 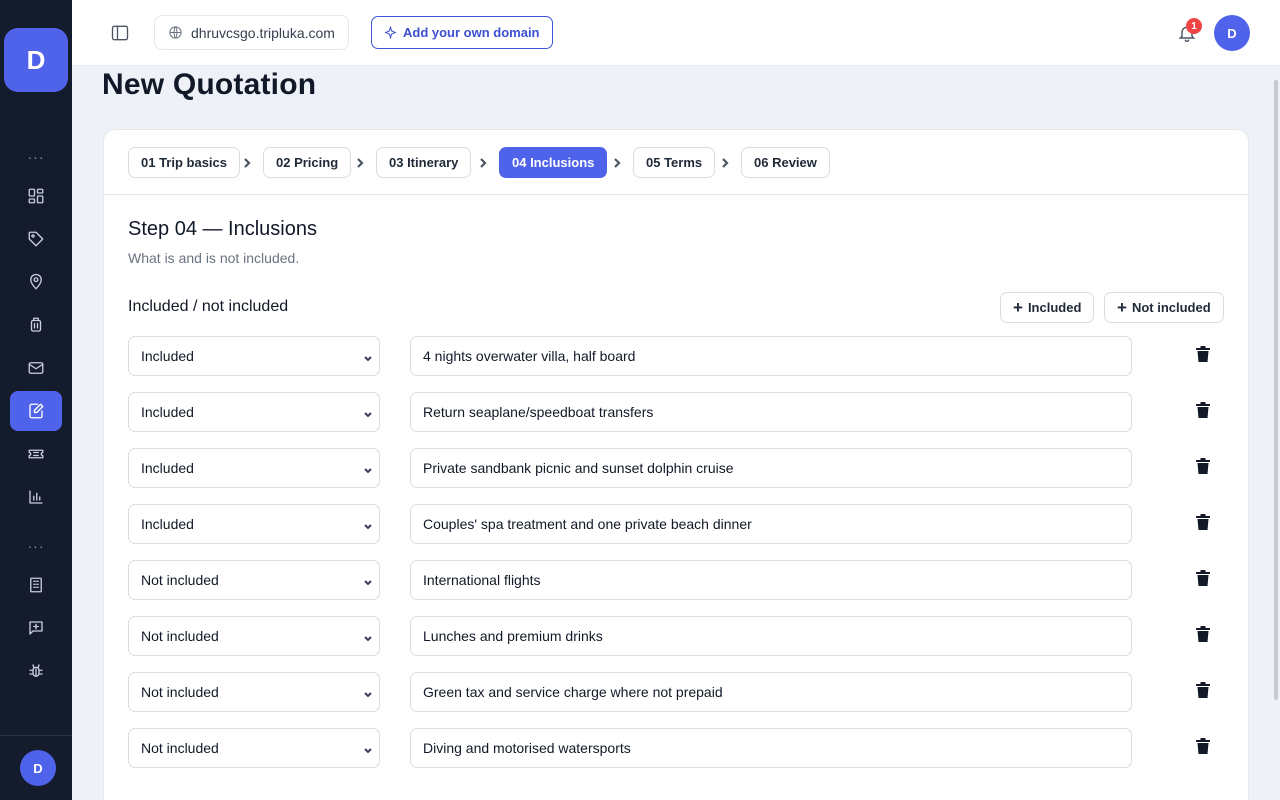 What do you see at coordinates (307, 162) in the screenshot?
I see `step-pricing: 02 Pricing` at bounding box center [307, 162].